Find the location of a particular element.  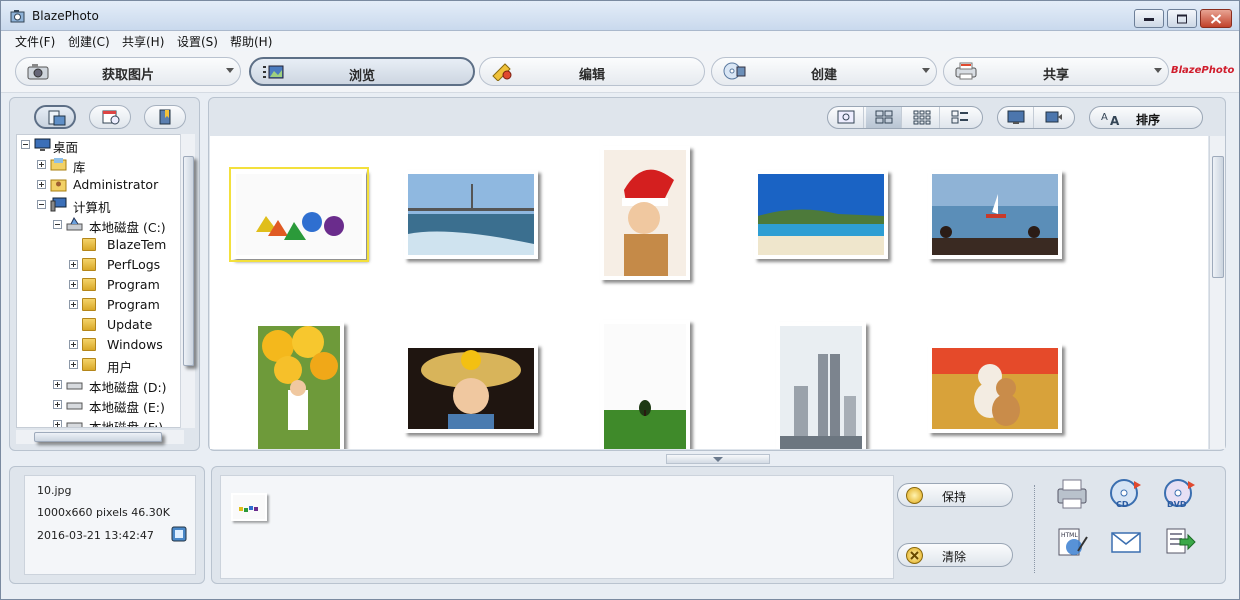

fullscreen-button is located at coordinates (1016, 117).